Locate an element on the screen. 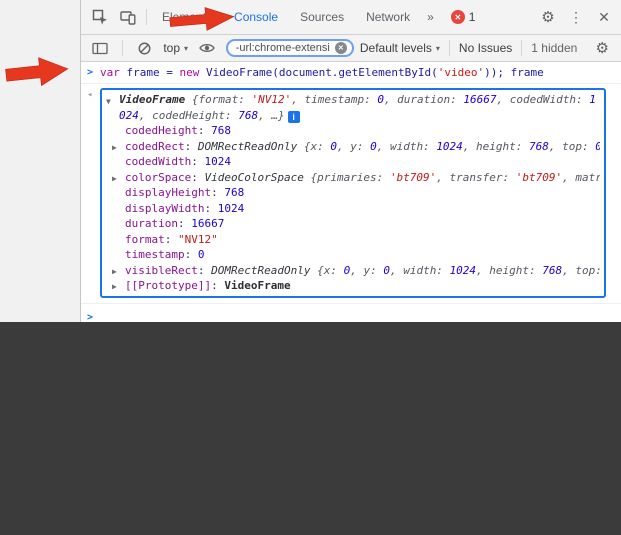 Image resolution: width=621 pixels, height=535 pixels. property-value: 16667 is located at coordinates (208, 223).